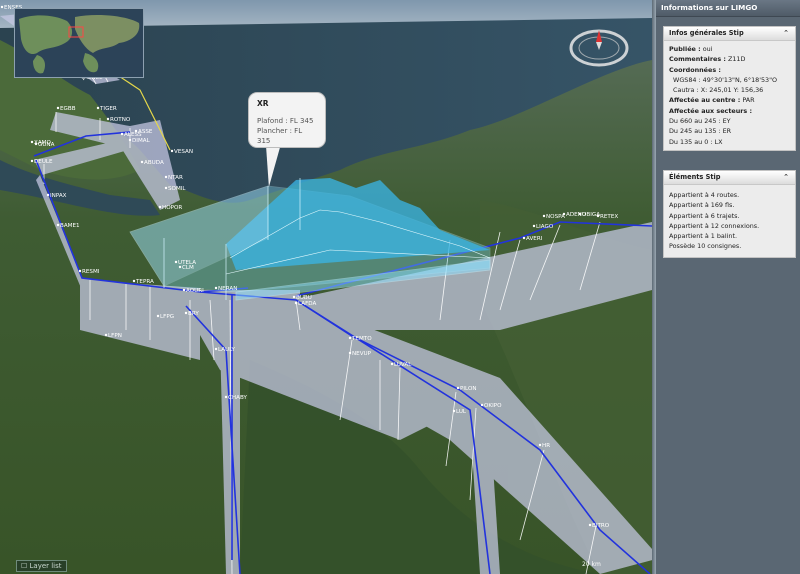 The width and height of the screenshot is (800, 574). What do you see at coordinates (144, 282) in the screenshot?
I see `waypoint-label: TEPRA` at bounding box center [144, 282].